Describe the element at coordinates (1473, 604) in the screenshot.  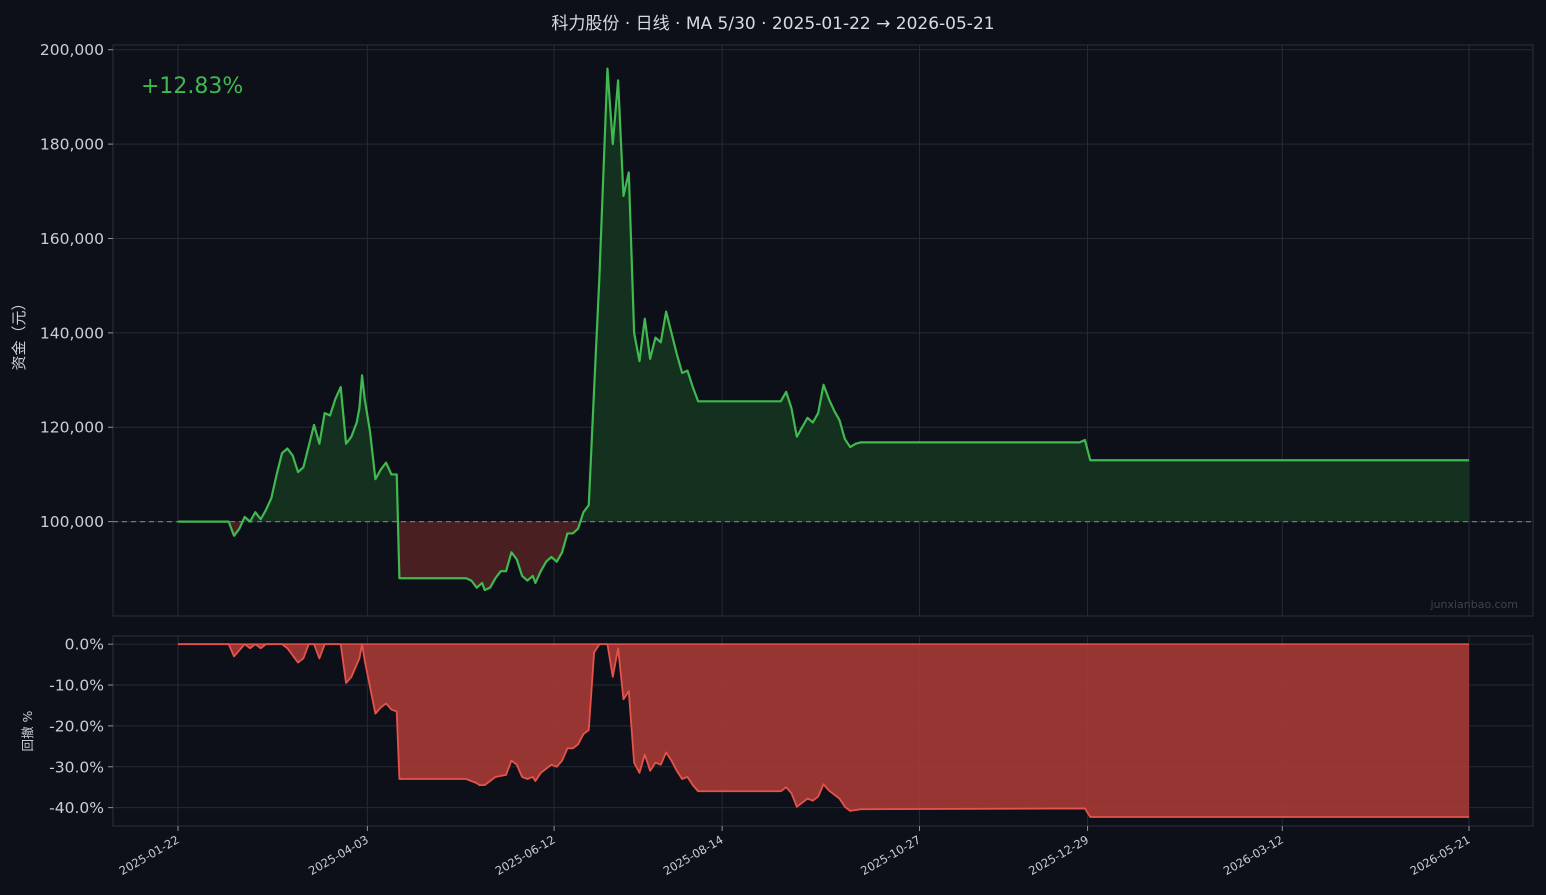
I see `watermark: junxianbao.com` at that location.